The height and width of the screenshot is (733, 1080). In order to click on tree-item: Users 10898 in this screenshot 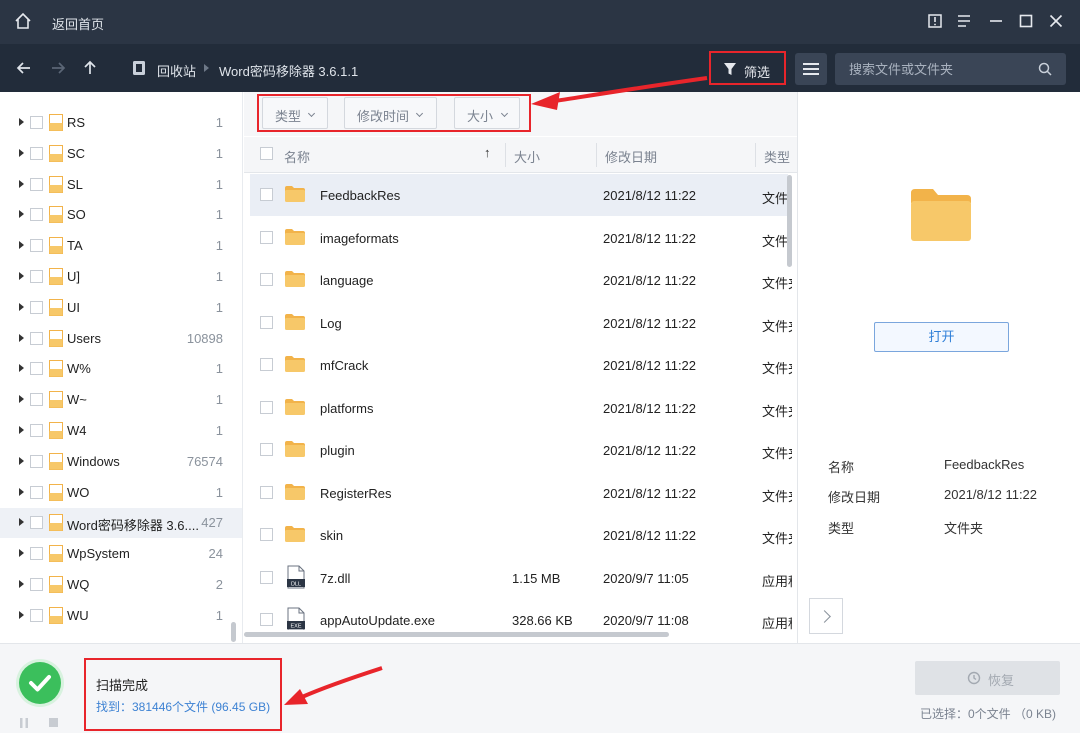, I will do `click(121, 339)`.